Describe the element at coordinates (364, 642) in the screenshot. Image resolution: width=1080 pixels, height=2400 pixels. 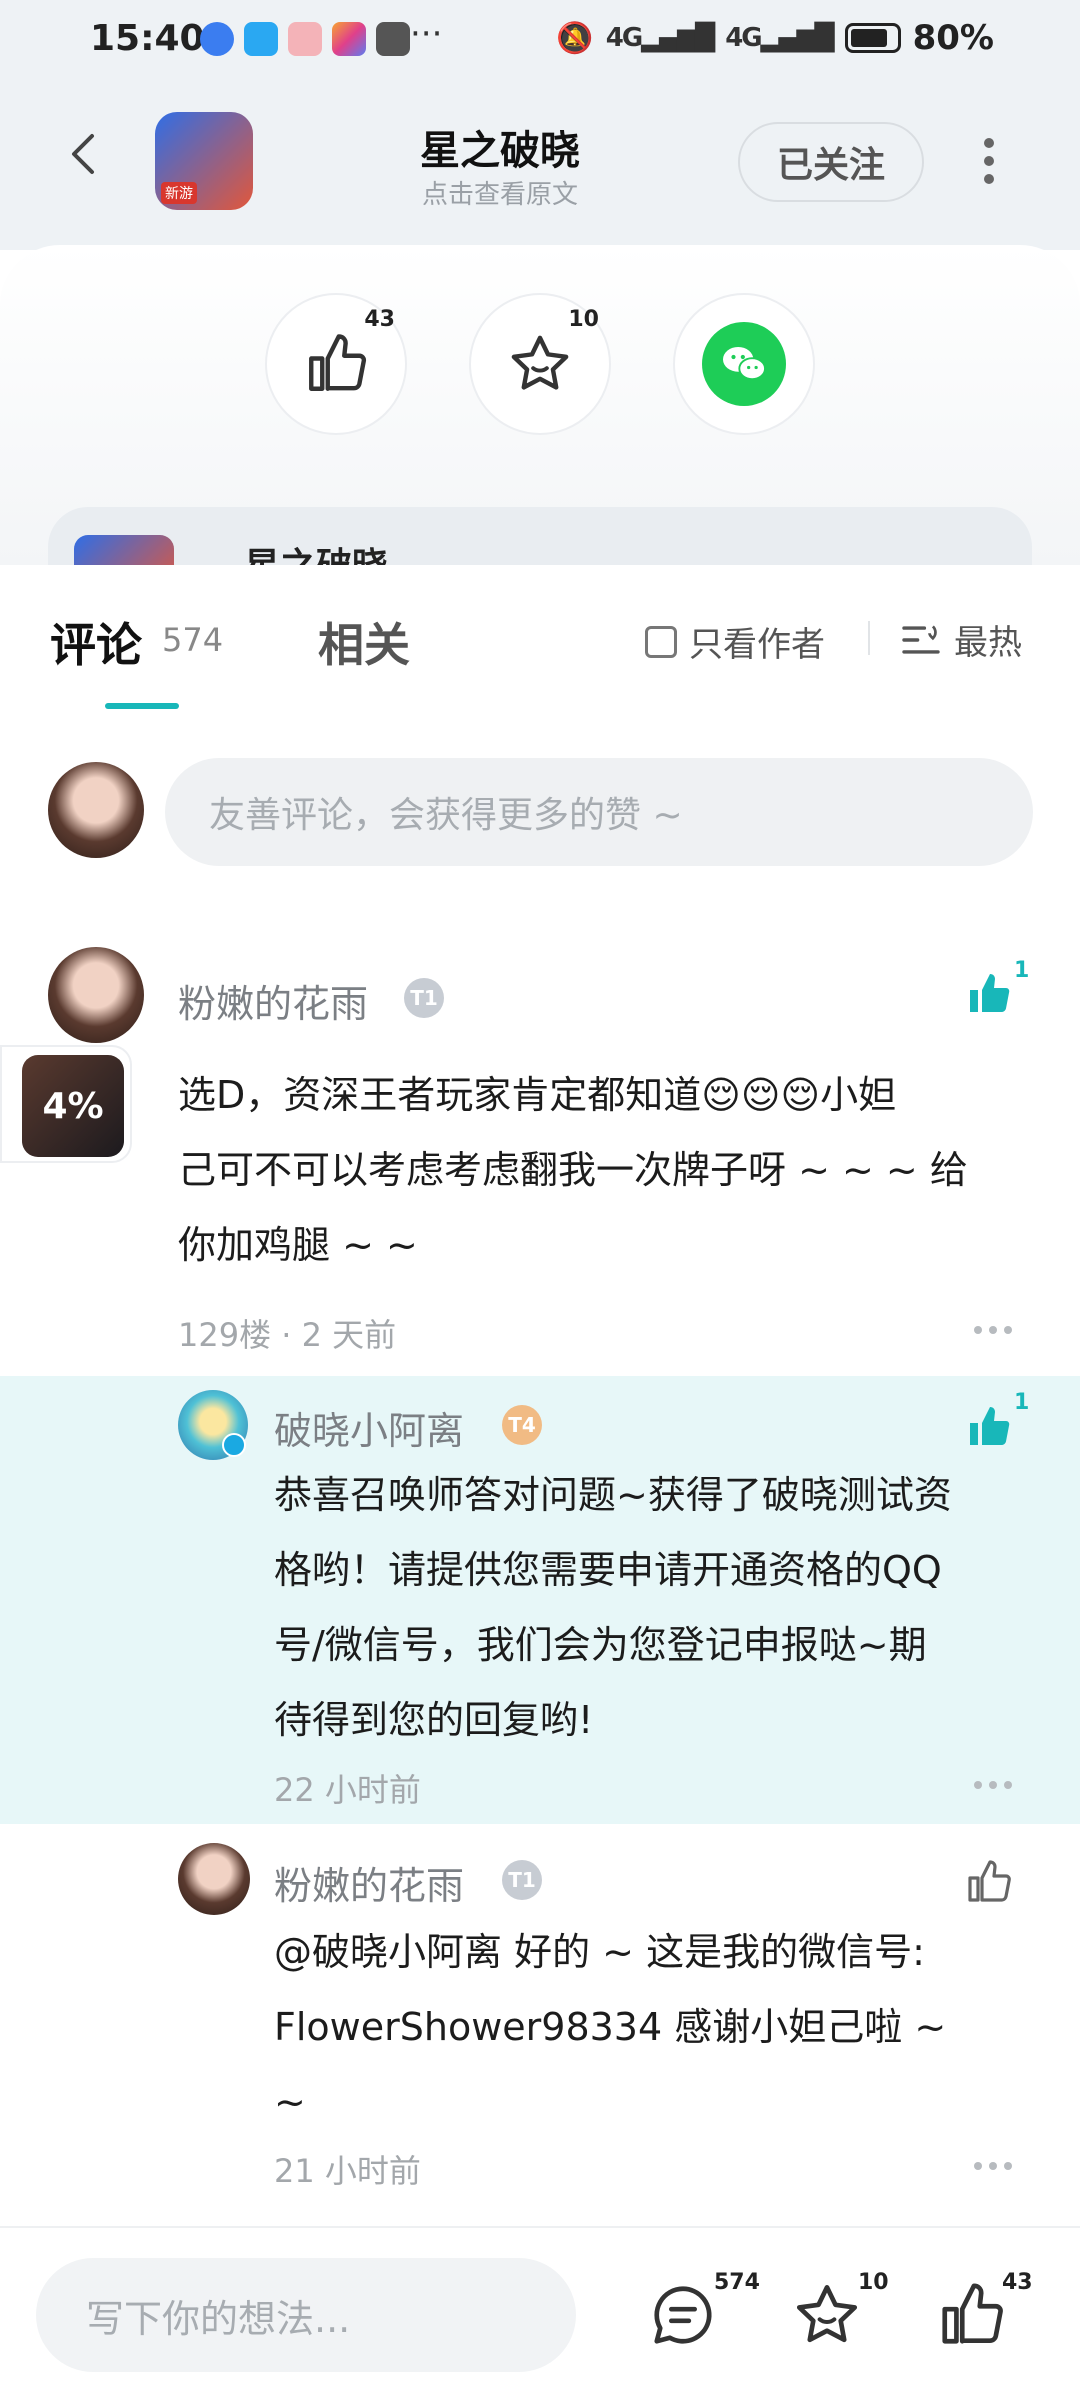
I see `tab-related: 相关` at that location.